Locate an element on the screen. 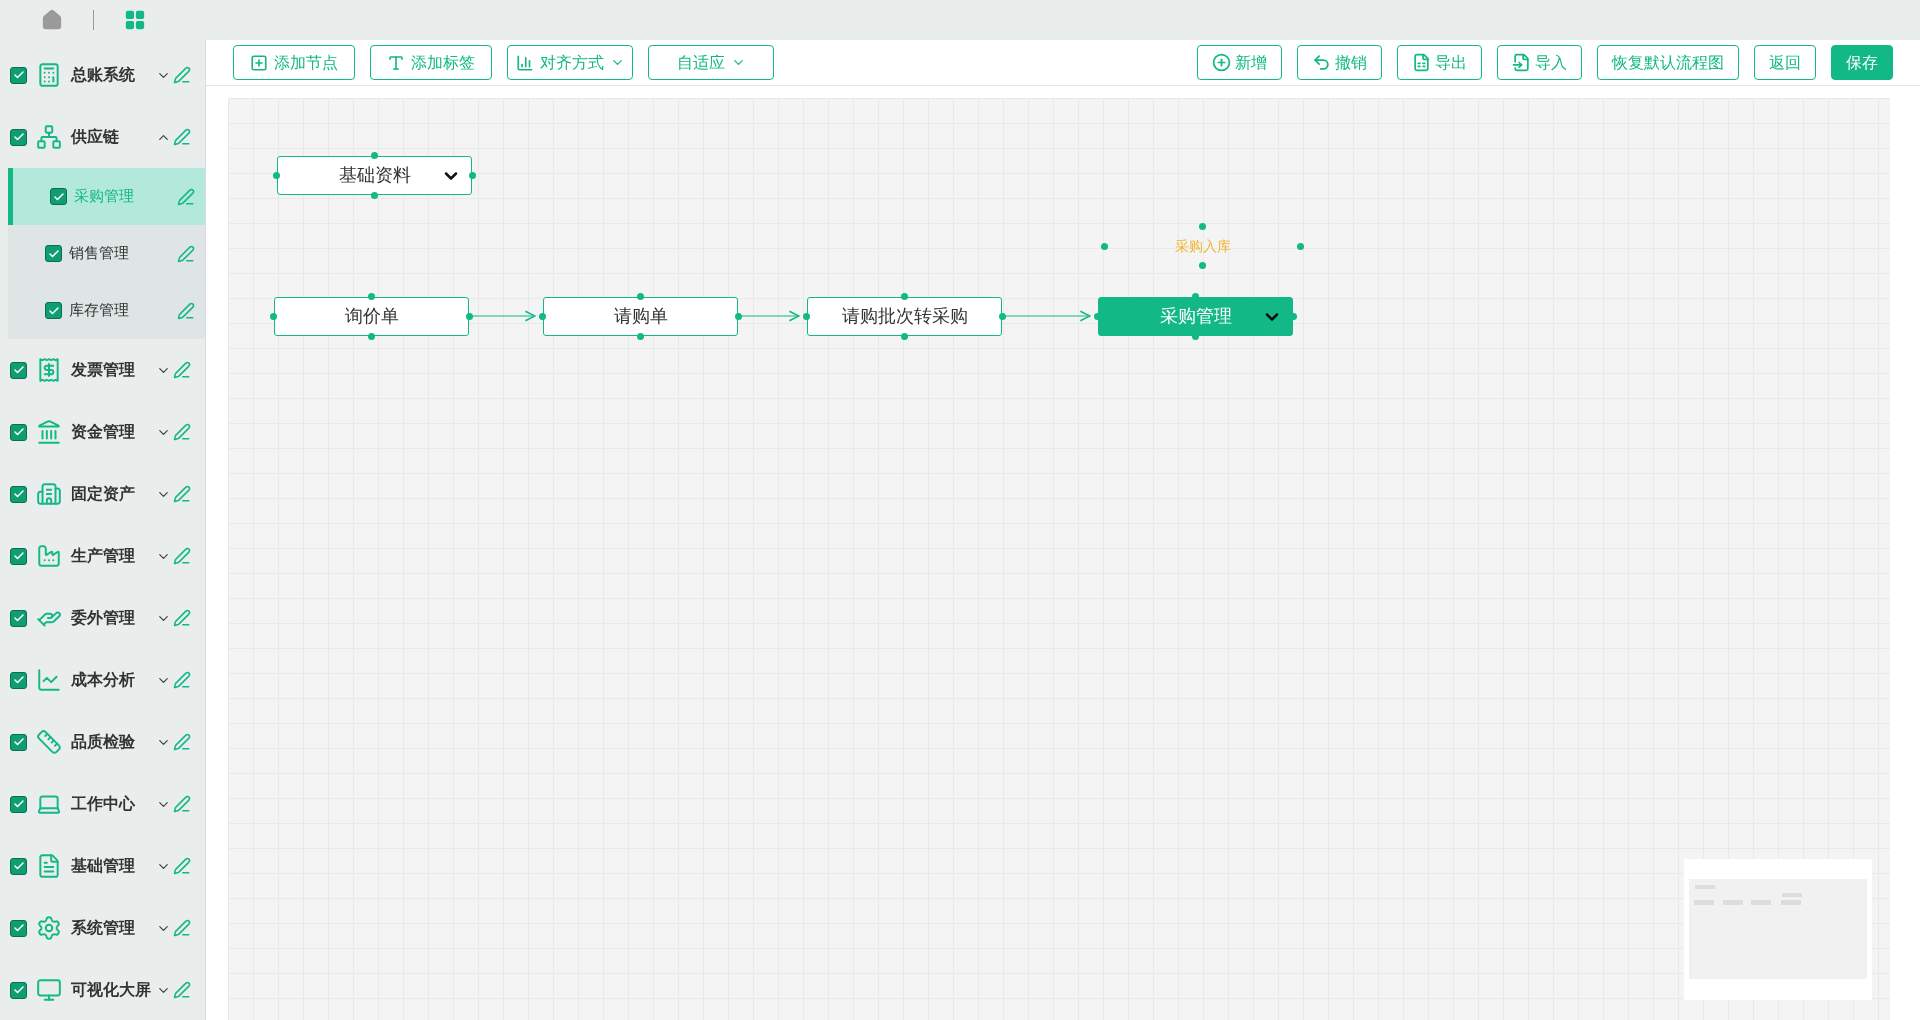  menu-item: 固定资产 is located at coordinates (103, 494).